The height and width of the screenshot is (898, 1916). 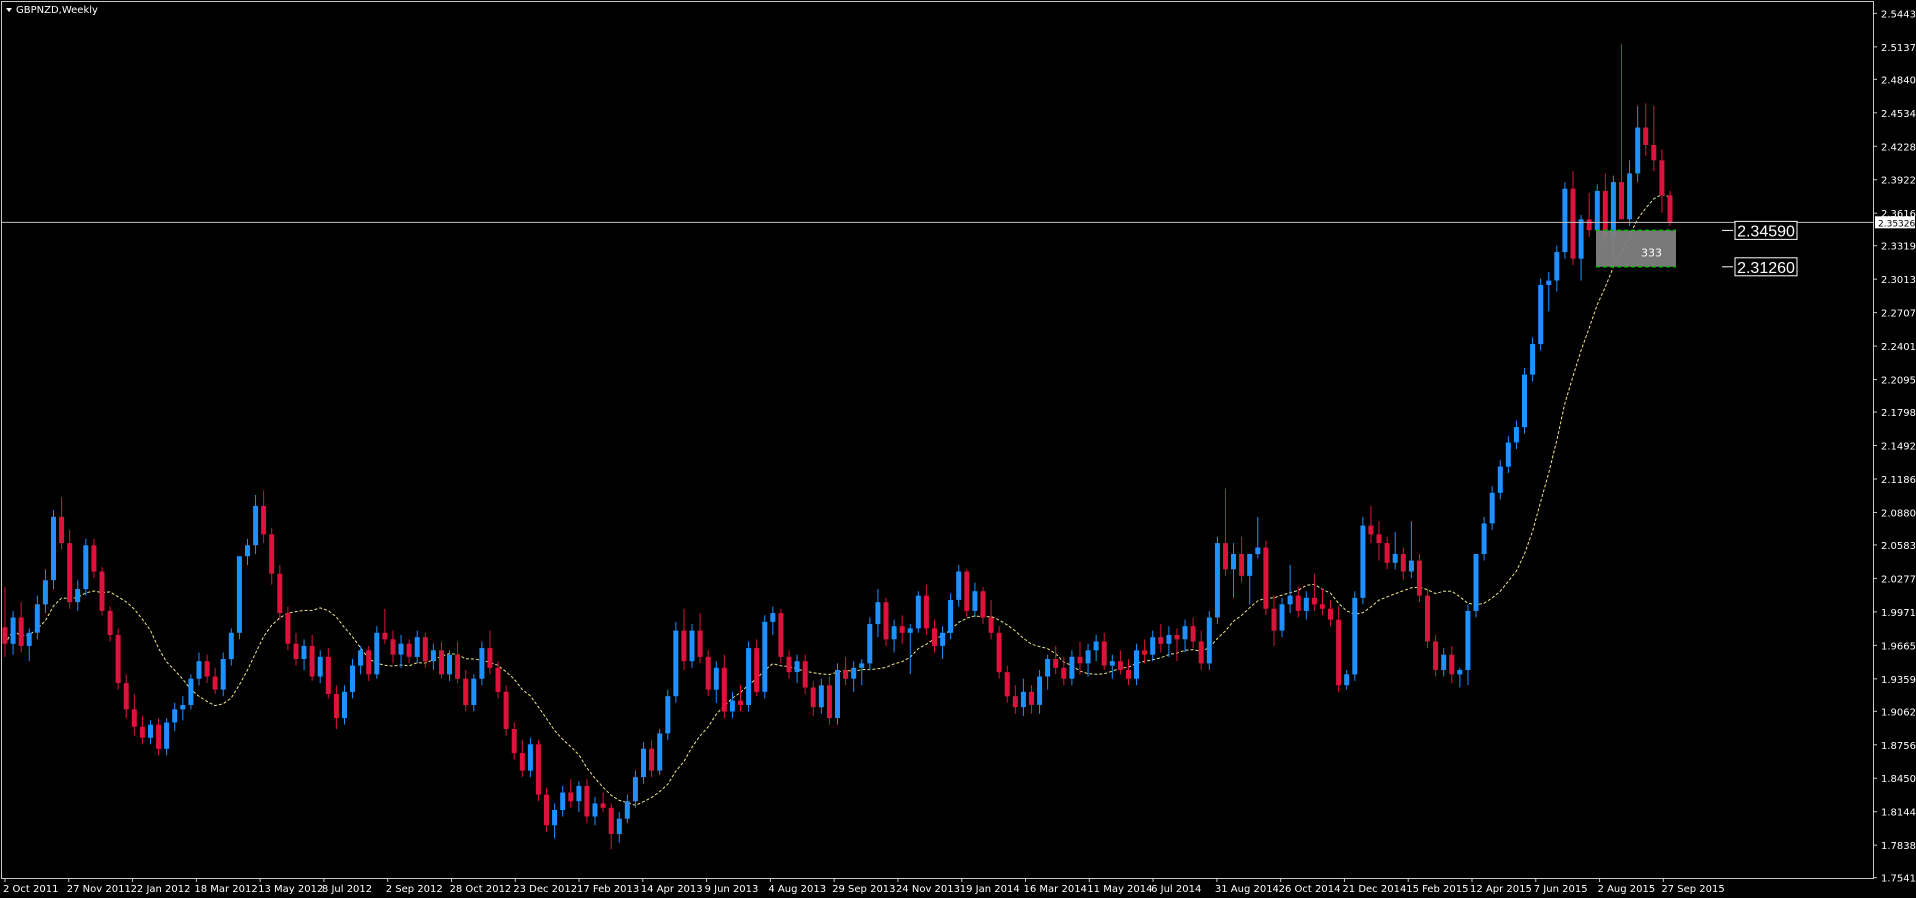 What do you see at coordinates (1437, 889) in the screenshot?
I see `x-tick-label: 15 Feb 2015` at bounding box center [1437, 889].